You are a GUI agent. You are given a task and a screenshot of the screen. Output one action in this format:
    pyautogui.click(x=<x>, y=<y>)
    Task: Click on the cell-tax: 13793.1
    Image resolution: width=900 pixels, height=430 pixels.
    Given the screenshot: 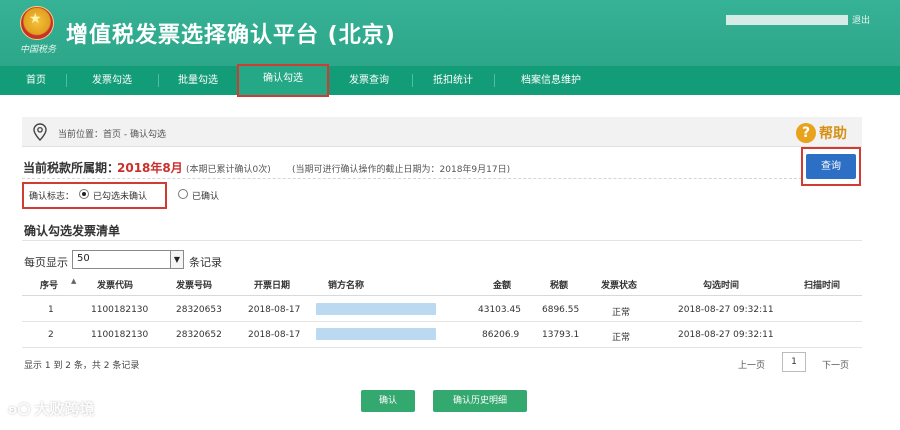 What is the action you would take?
    pyautogui.click(x=561, y=335)
    